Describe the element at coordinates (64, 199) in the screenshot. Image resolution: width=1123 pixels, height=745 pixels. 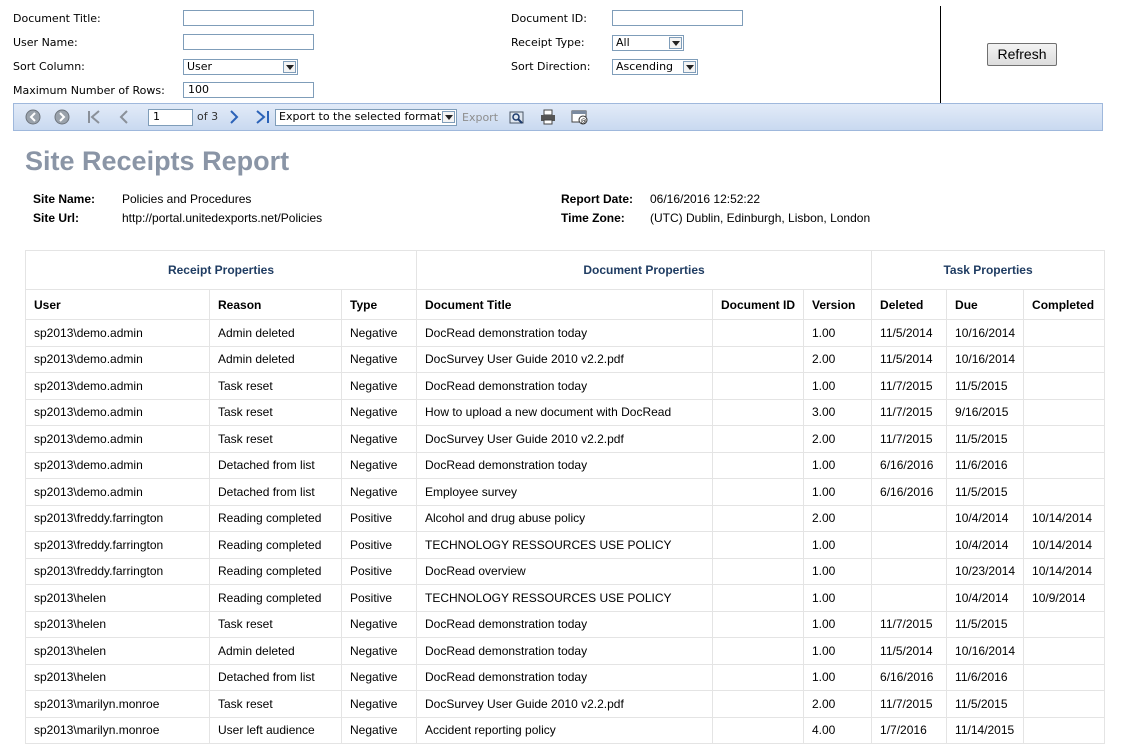
I see `site-name-label: Site Name:` at that location.